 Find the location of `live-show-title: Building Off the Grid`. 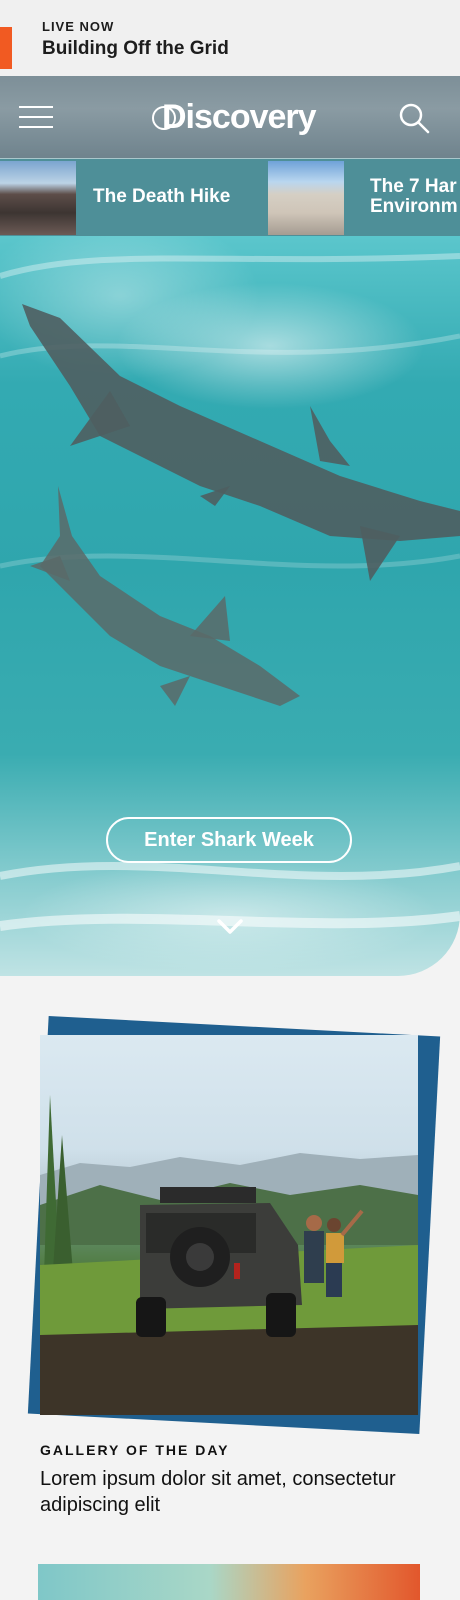

live-show-title: Building Off the Grid is located at coordinates (135, 49).